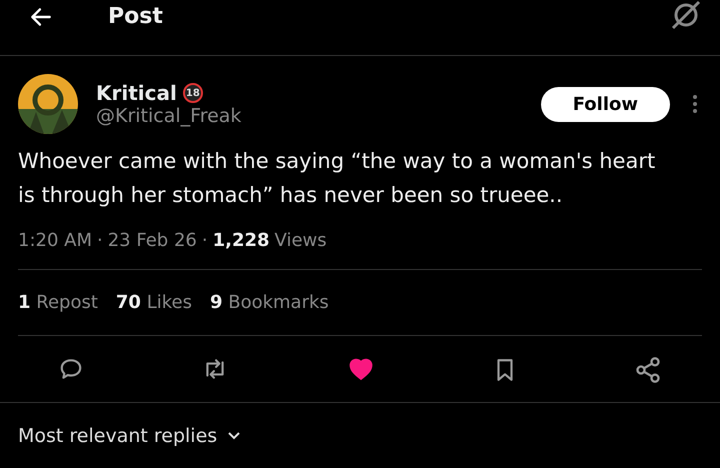 Image resolution: width=720 pixels, height=468 pixels. What do you see at coordinates (136, 93) in the screenshot?
I see `author-name: Kritical` at bounding box center [136, 93].